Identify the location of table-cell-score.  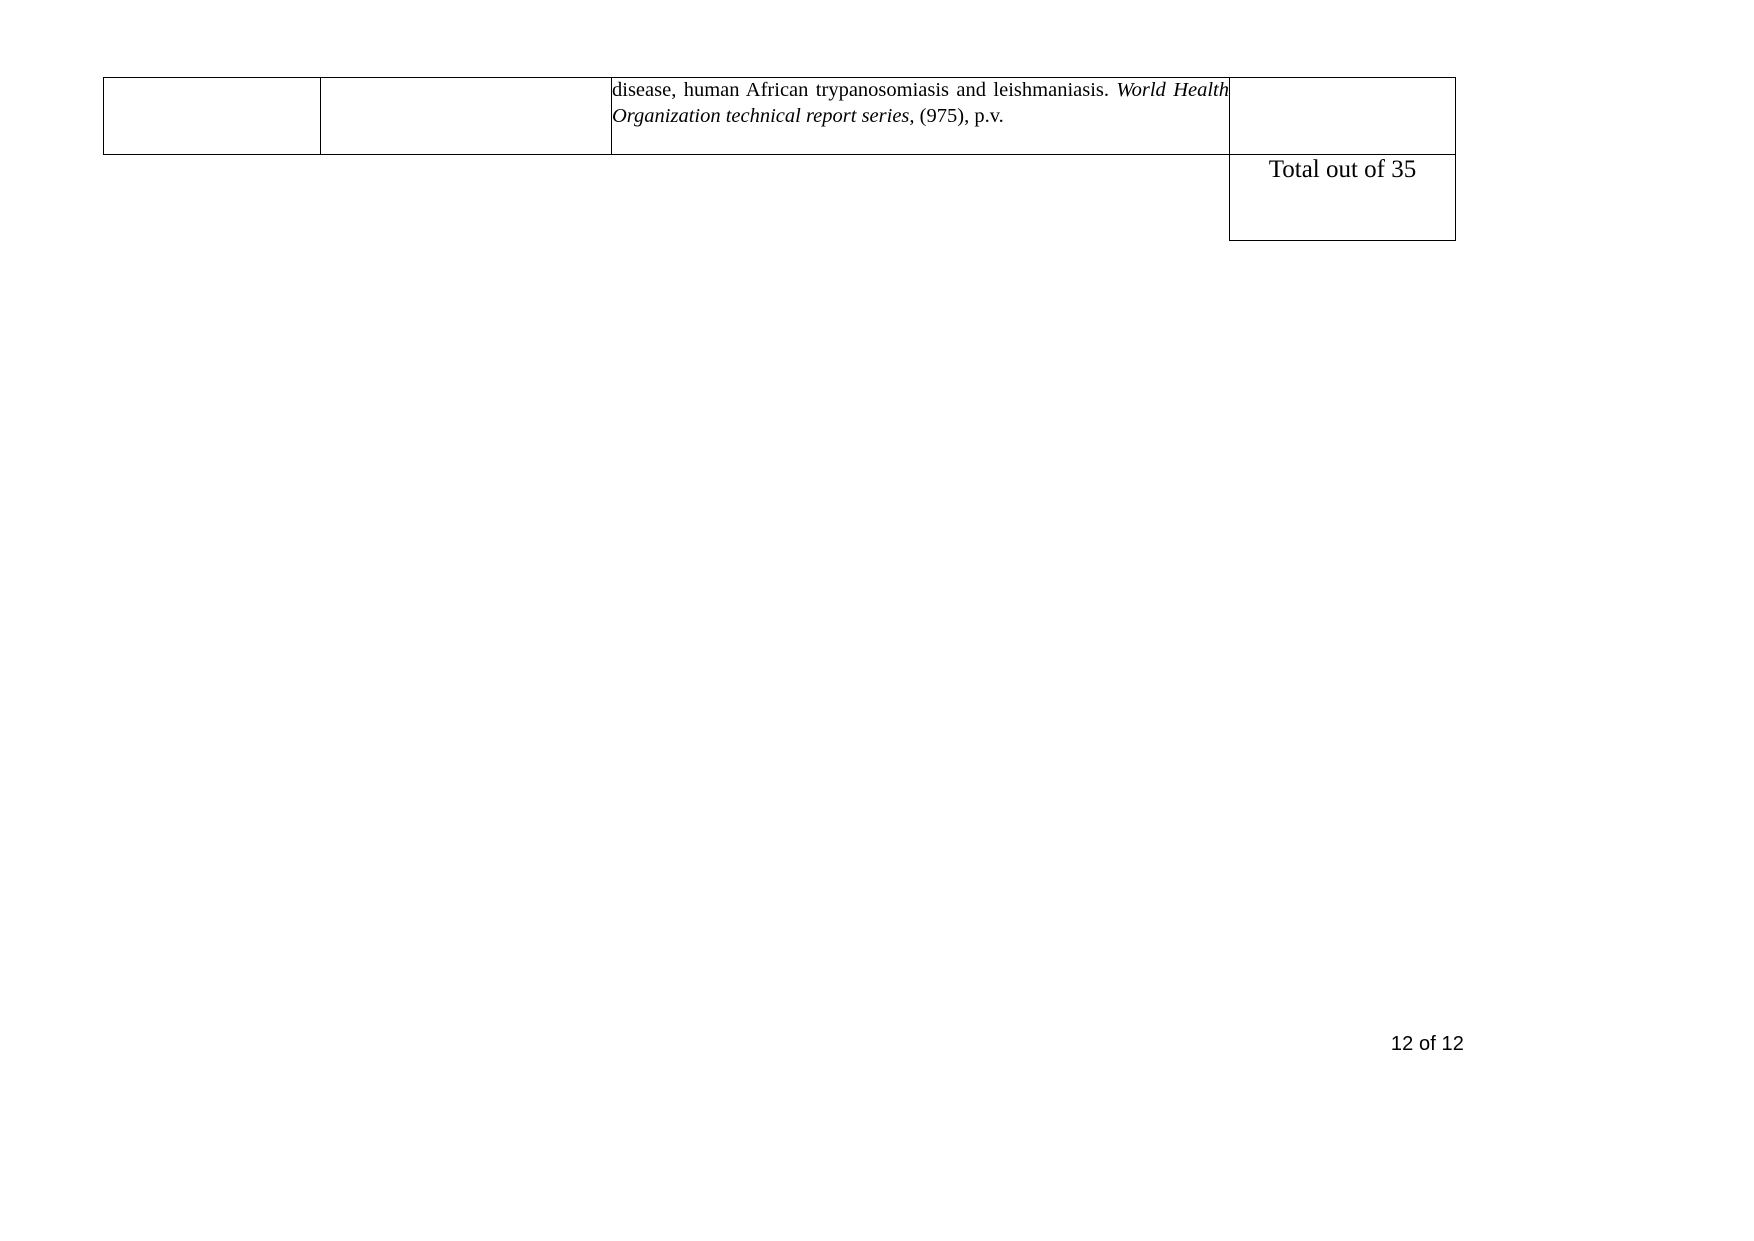
(1342, 116).